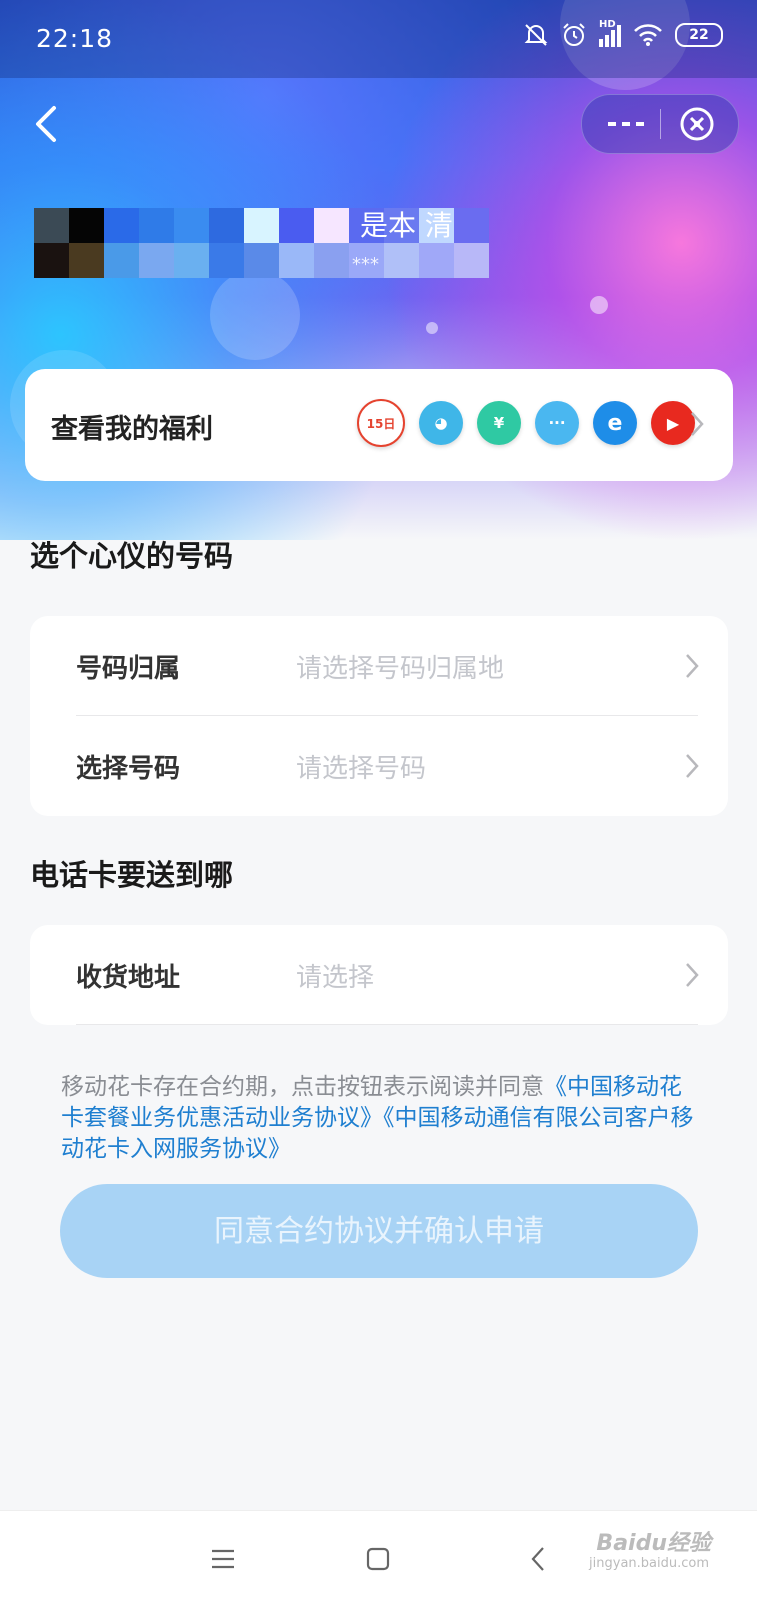 This screenshot has width=757, height=1601. Describe the element at coordinates (406, 225) in the screenshot. I see `user-name: 是本 清` at that location.